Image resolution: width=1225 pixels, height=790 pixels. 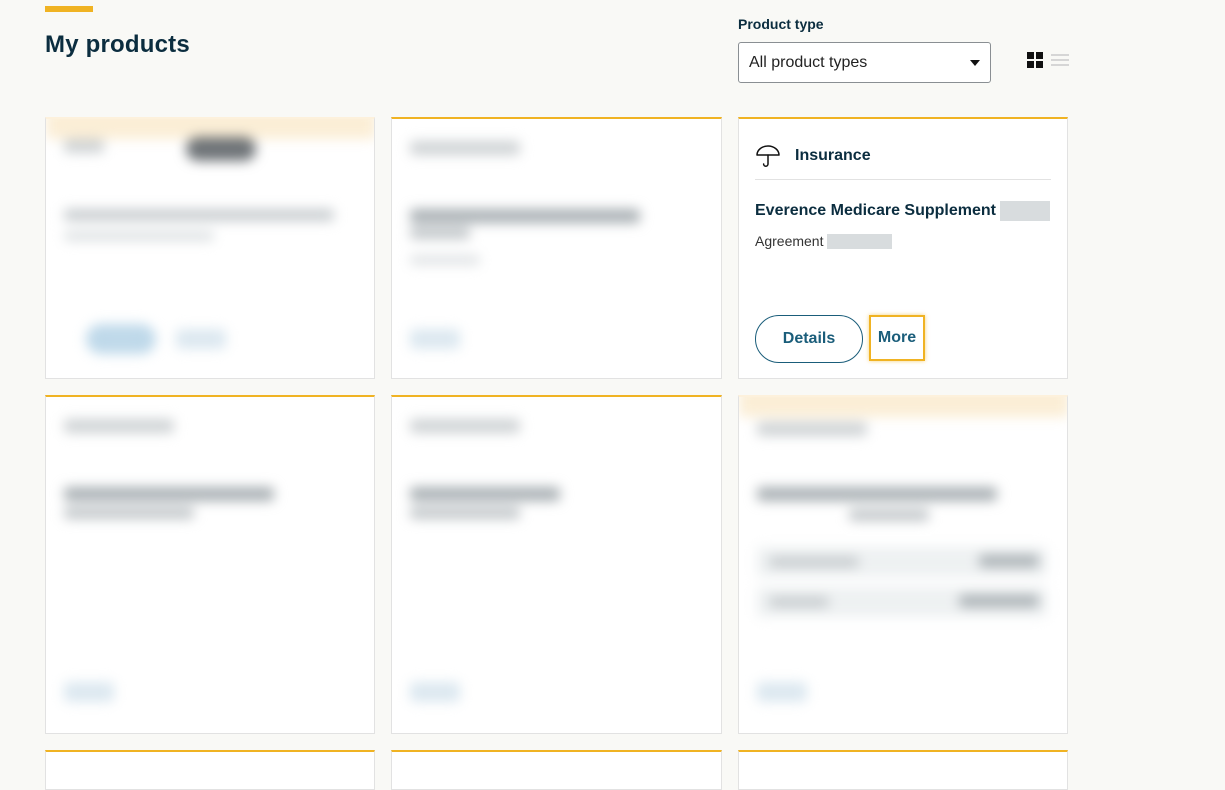 I want to click on product-name: Everence Medicare Supplement, so click(x=902, y=211).